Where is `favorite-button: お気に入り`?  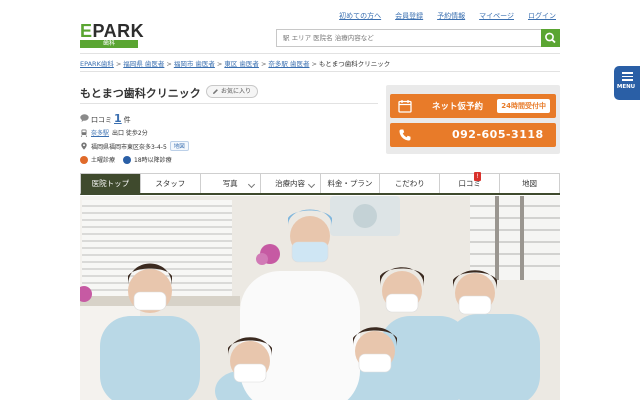
favorite-button: お気に入り is located at coordinates (232, 91).